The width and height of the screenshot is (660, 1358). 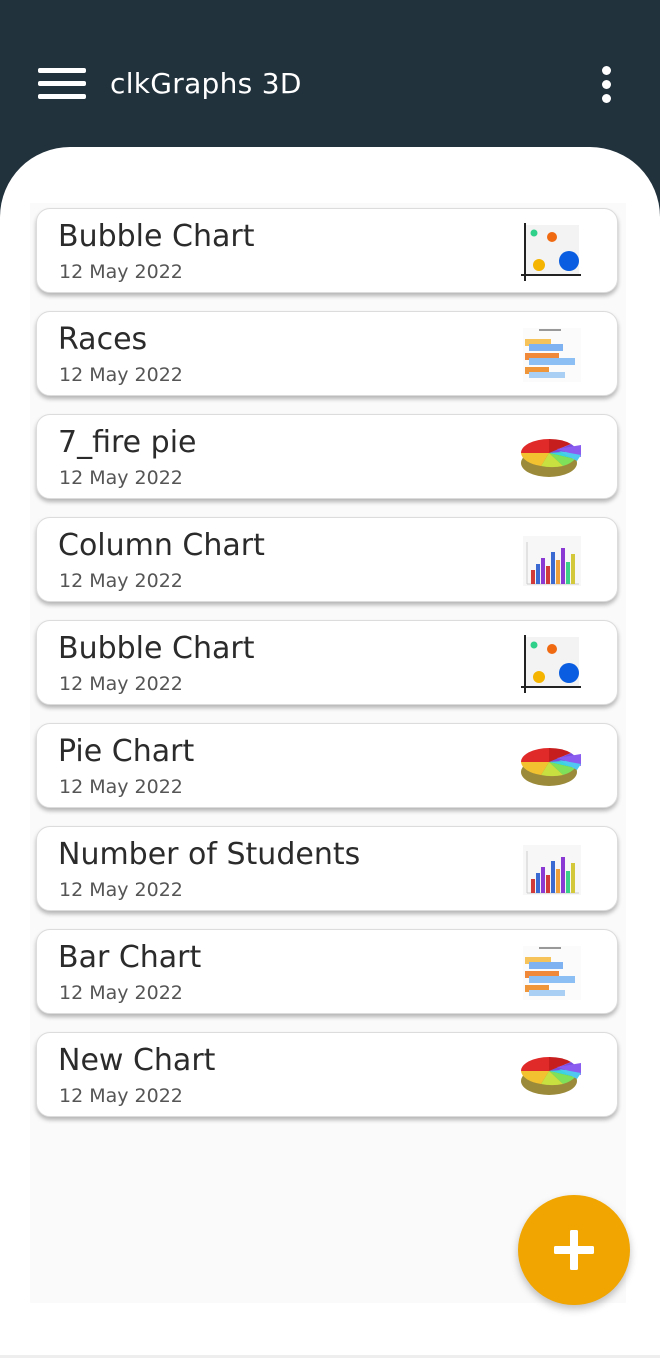 I want to click on chart-list-item: Column Chart 12 May 2022, so click(x=327, y=559).